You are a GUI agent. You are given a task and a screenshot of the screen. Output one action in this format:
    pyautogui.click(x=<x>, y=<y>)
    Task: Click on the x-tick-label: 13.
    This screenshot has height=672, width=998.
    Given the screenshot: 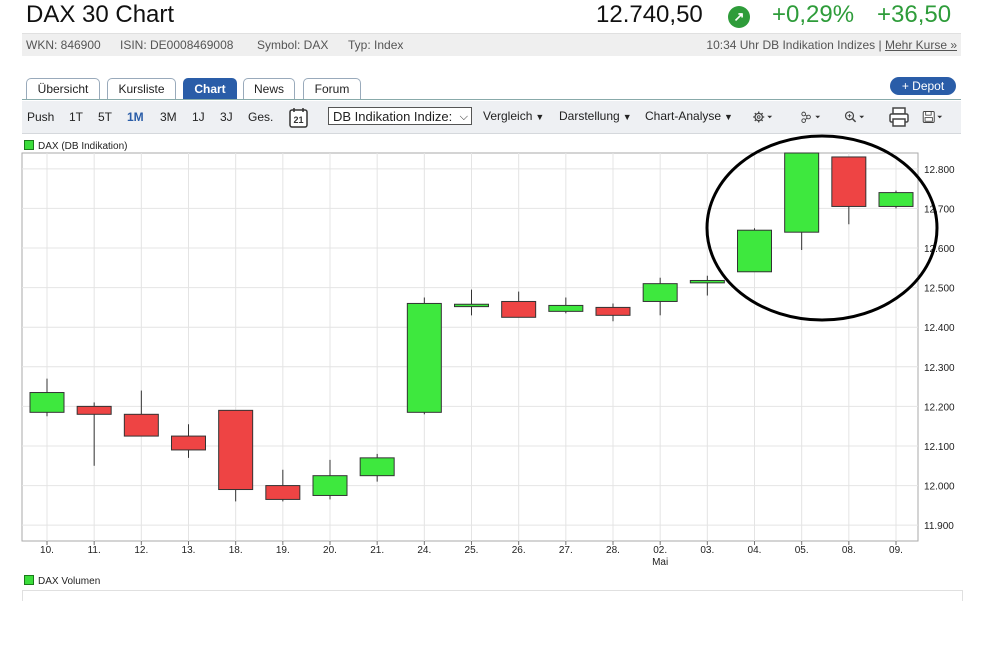 What is the action you would take?
    pyautogui.click(x=189, y=550)
    